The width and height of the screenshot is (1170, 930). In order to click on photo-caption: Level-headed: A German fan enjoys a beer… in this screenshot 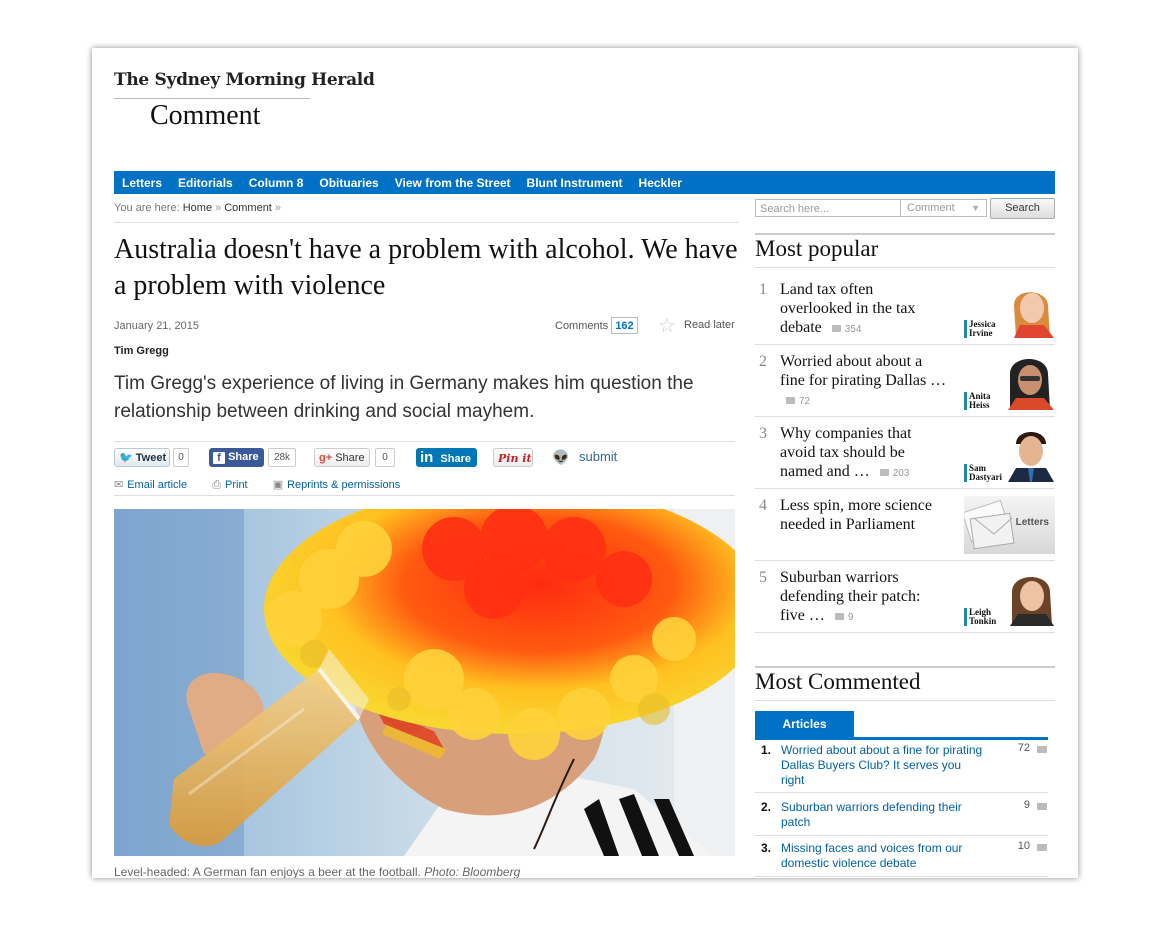, I will do `click(317, 871)`.